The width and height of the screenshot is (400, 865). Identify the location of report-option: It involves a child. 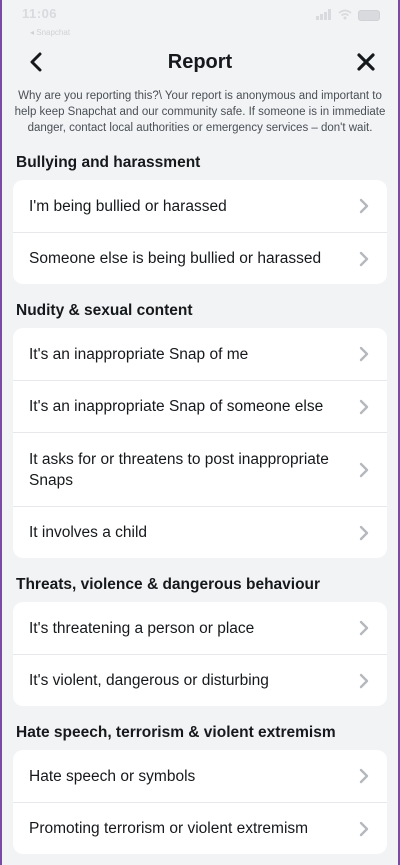
(200, 532).